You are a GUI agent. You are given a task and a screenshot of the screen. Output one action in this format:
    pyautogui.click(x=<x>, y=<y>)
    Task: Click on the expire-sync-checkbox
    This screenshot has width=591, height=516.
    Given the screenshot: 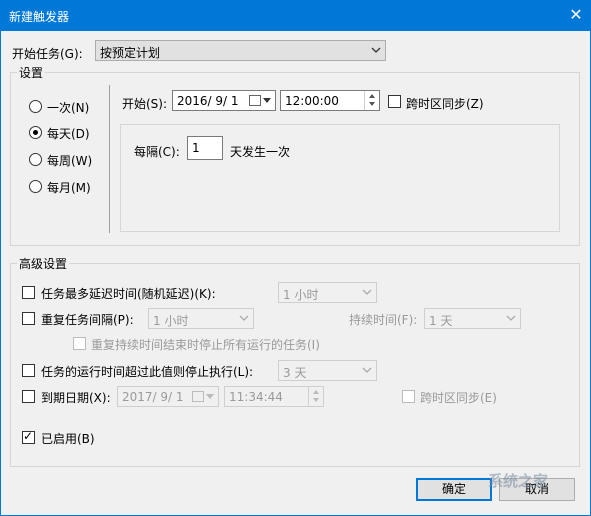 What is the action you would take?
    pyautogui.click(x=408, y=396)
    